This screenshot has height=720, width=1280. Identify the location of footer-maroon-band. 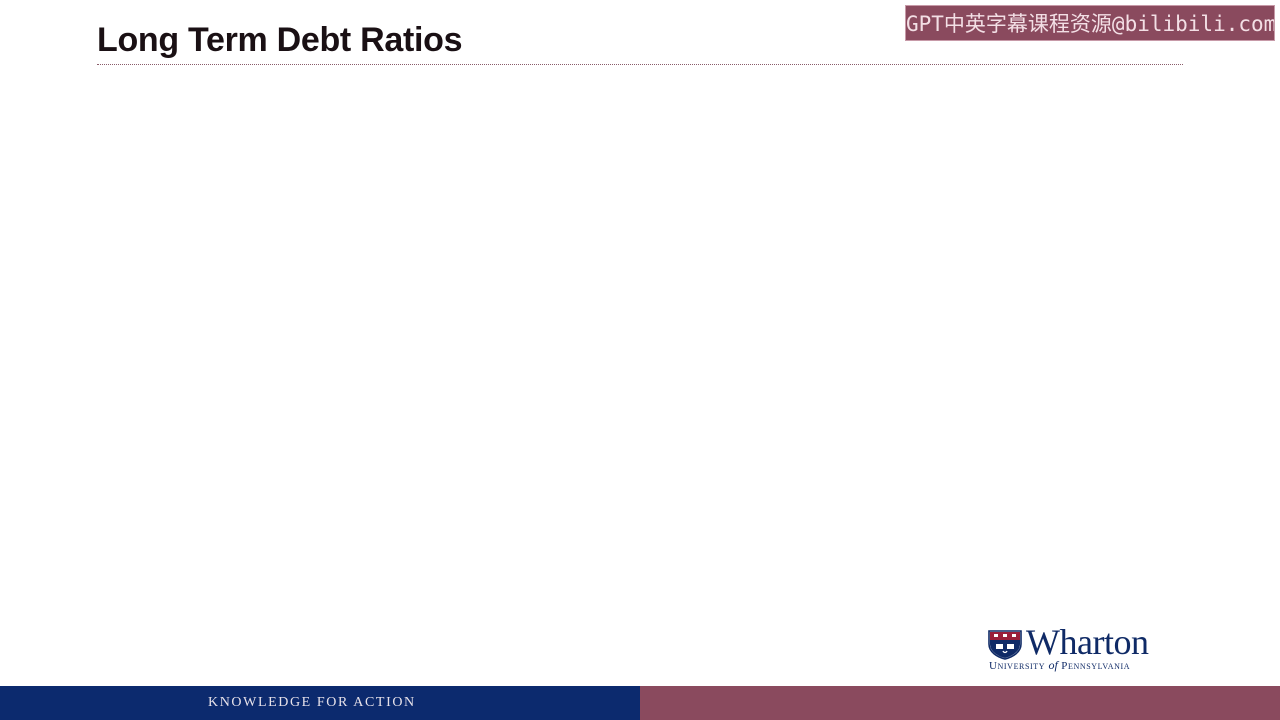
(960, 703).